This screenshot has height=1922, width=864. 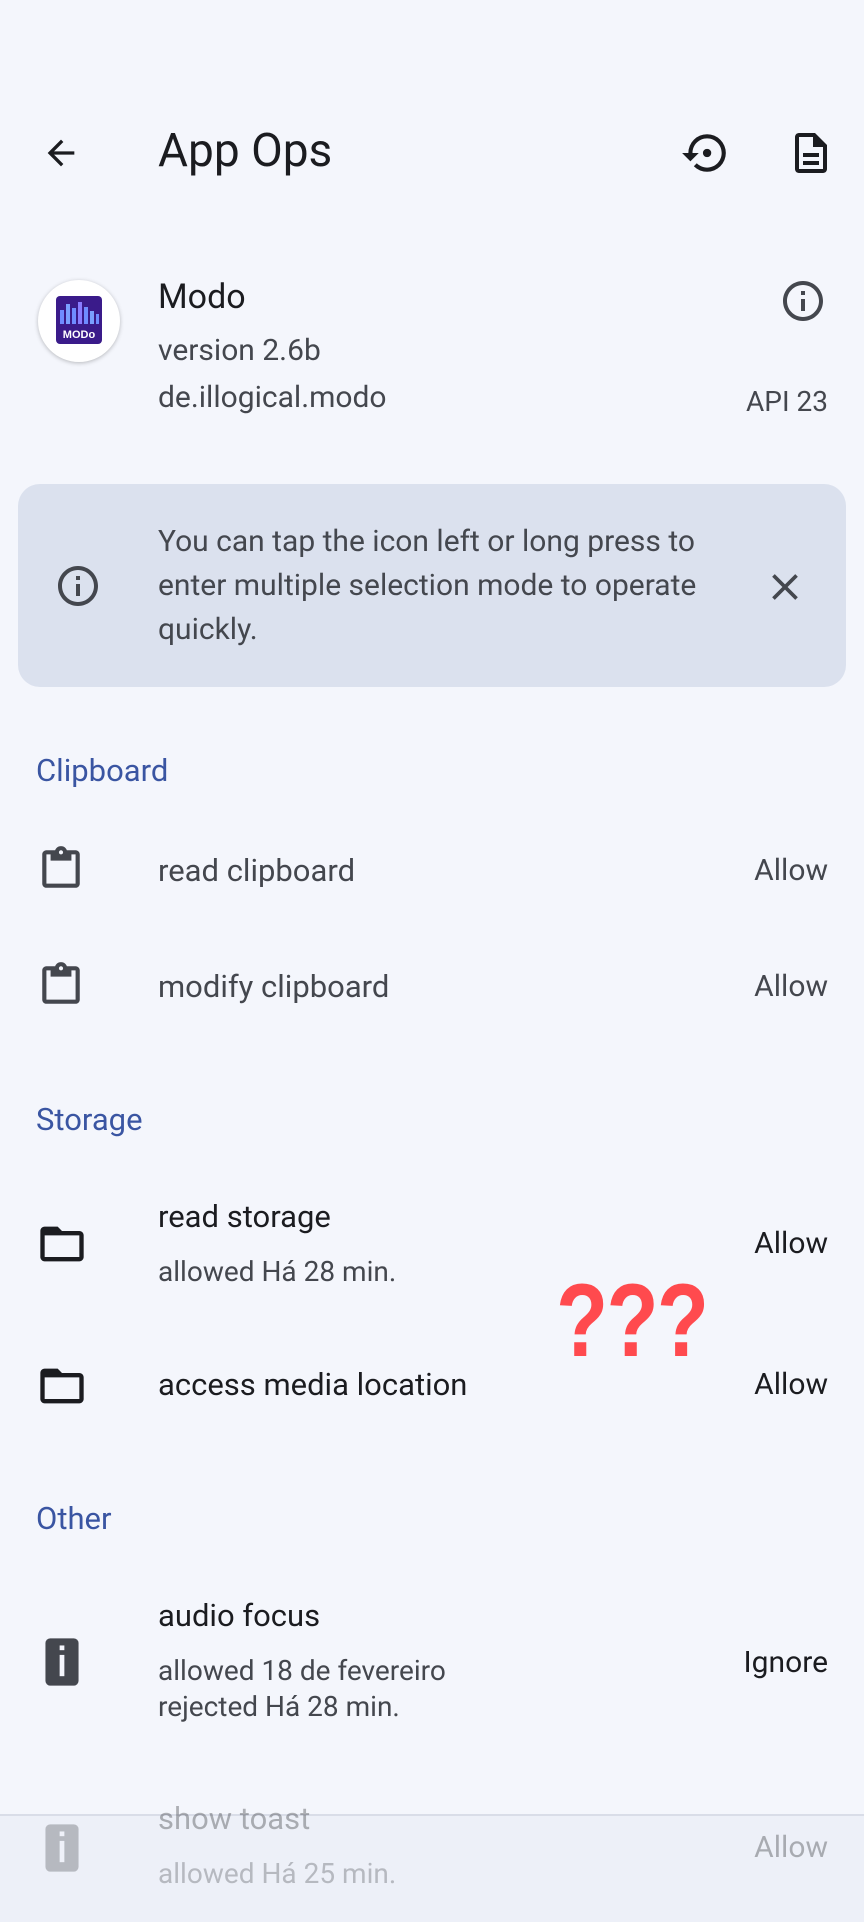 I want to click on section-header-storage: Storage, so click(x=89, y=1119).